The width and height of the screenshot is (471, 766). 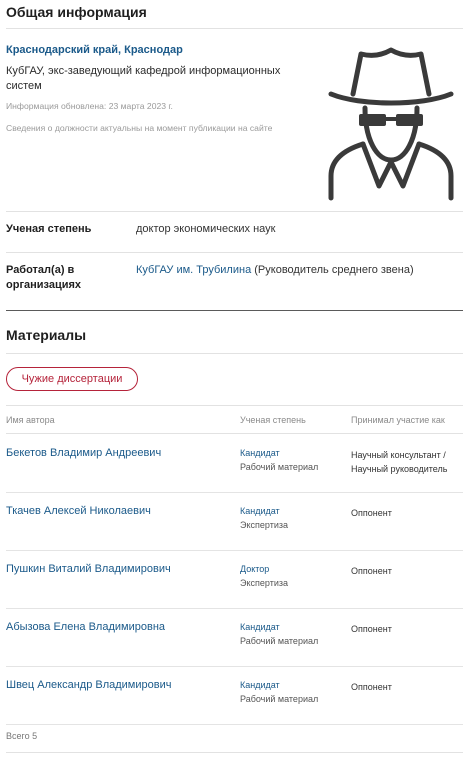 I want to click on worked-label: Работал(а) в организациях, so click(x=43, y=278).